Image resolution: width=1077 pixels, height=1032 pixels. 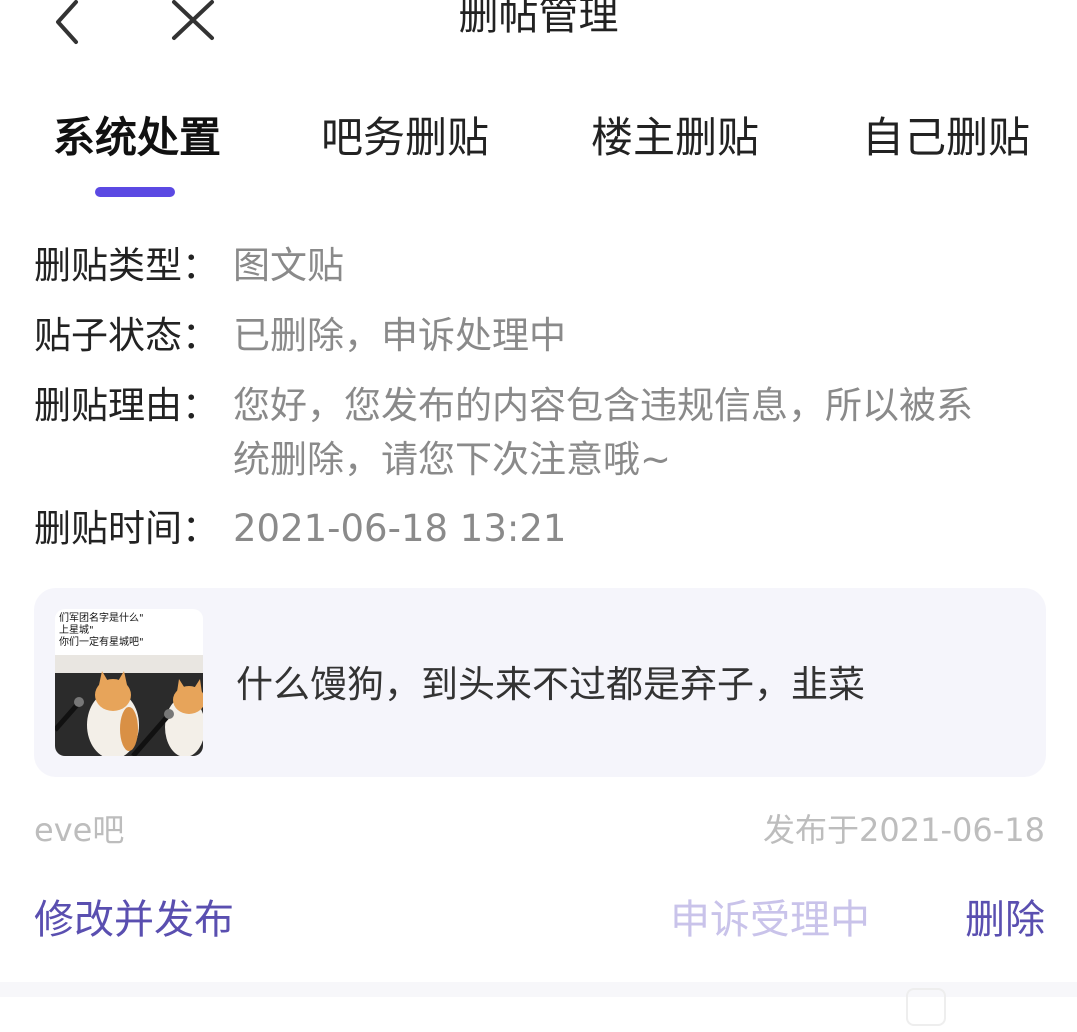 I want to click on tab-self-deleted: 自己删贴, so click(x=946, y=138).